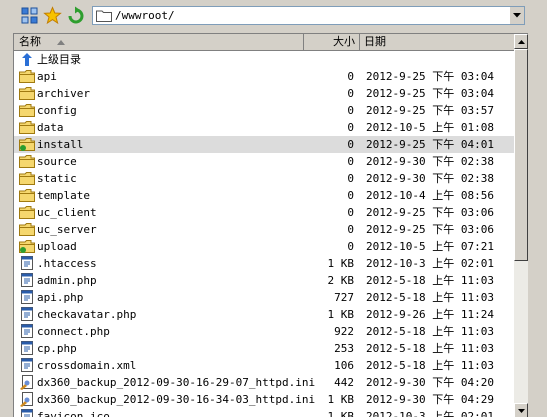 This screenshot has height=417, width=547. What do you see at coordinates (264, 110) in the screenshot?
I see `file-row: config 0 2012-9-25 下午 03:57` at bounding box center [264, 110].